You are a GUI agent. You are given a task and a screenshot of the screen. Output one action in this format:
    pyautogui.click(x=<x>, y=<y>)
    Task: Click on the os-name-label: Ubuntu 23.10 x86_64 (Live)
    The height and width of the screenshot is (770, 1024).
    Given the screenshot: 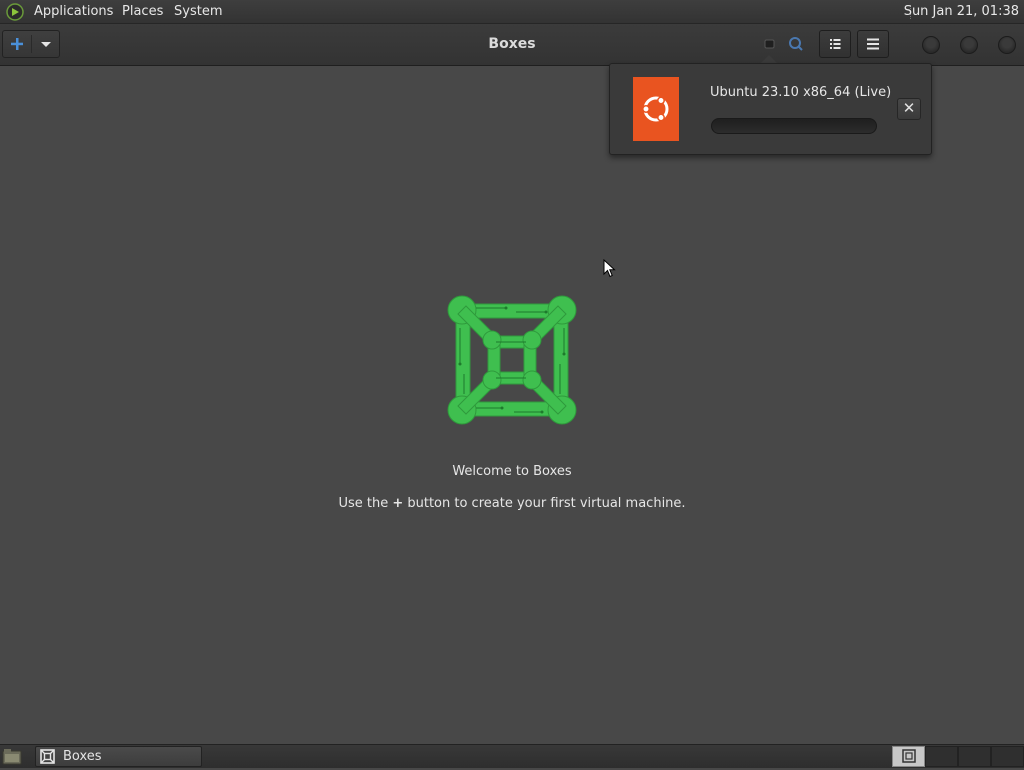 What is the action you would take?
    pyautogui.click(x=801, y=92)
    